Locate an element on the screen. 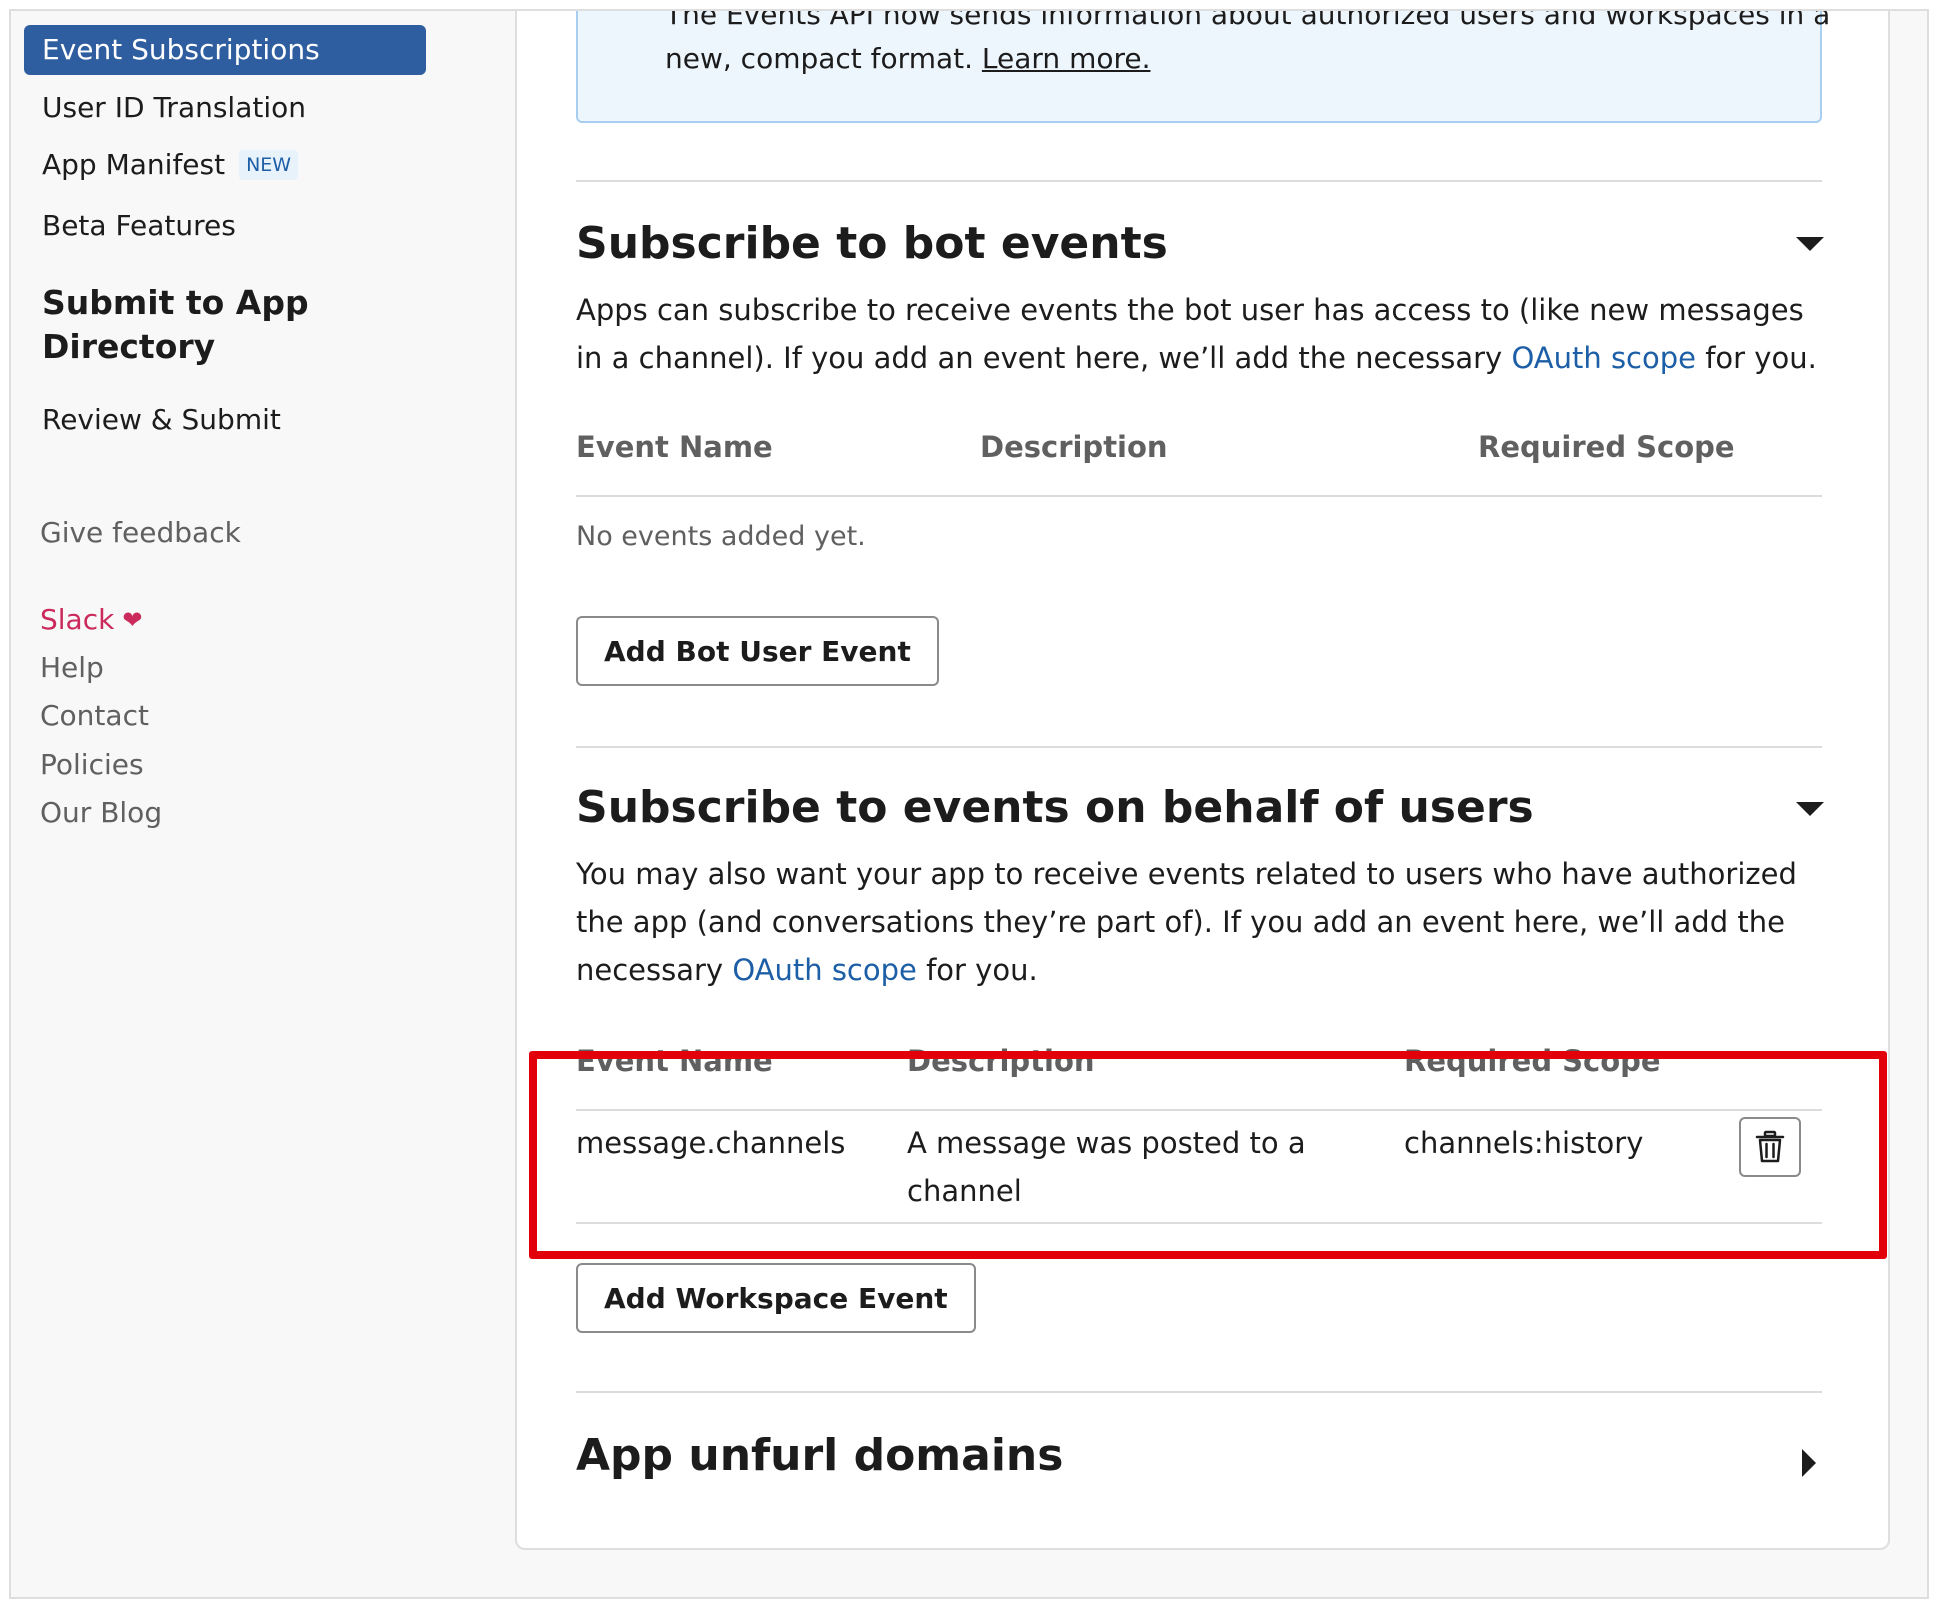 The height and width of the screenshot is (1608, 1940). submit-heading: Submit to App Directory is located at coordinates (175, 324).